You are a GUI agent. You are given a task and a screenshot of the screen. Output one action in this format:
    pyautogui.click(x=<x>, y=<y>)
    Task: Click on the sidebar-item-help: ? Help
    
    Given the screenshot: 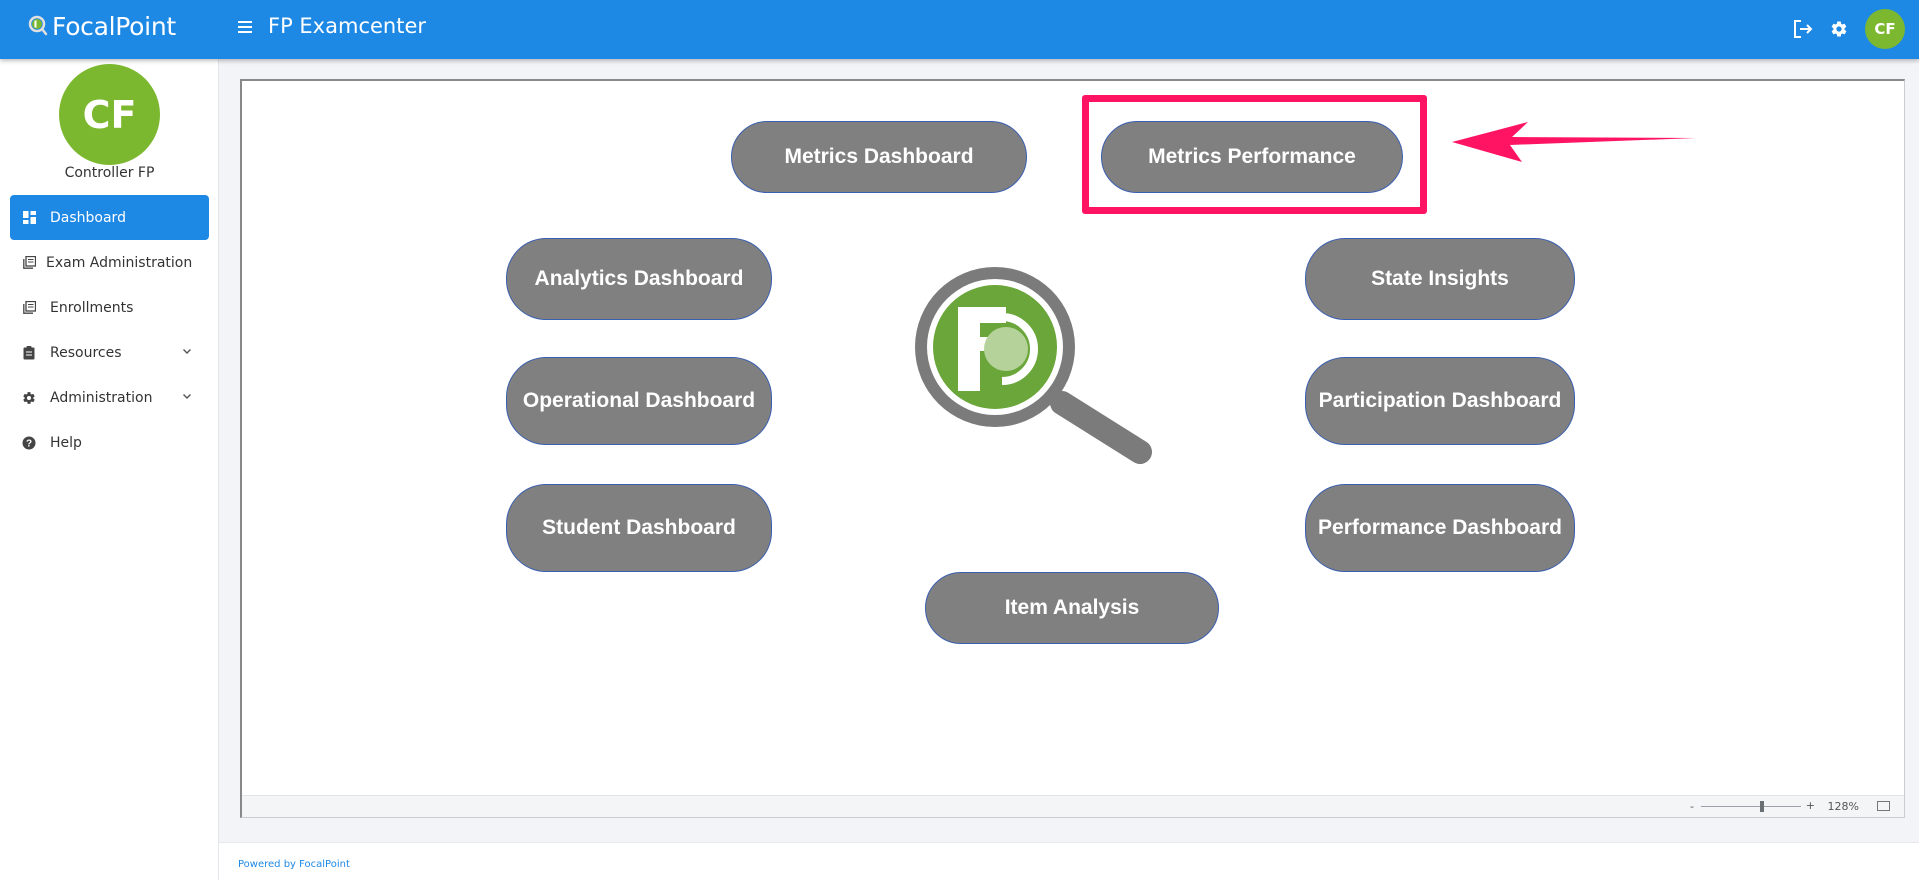 What is the action you would take?
    pyautogui.click(x=109, y=442)
    